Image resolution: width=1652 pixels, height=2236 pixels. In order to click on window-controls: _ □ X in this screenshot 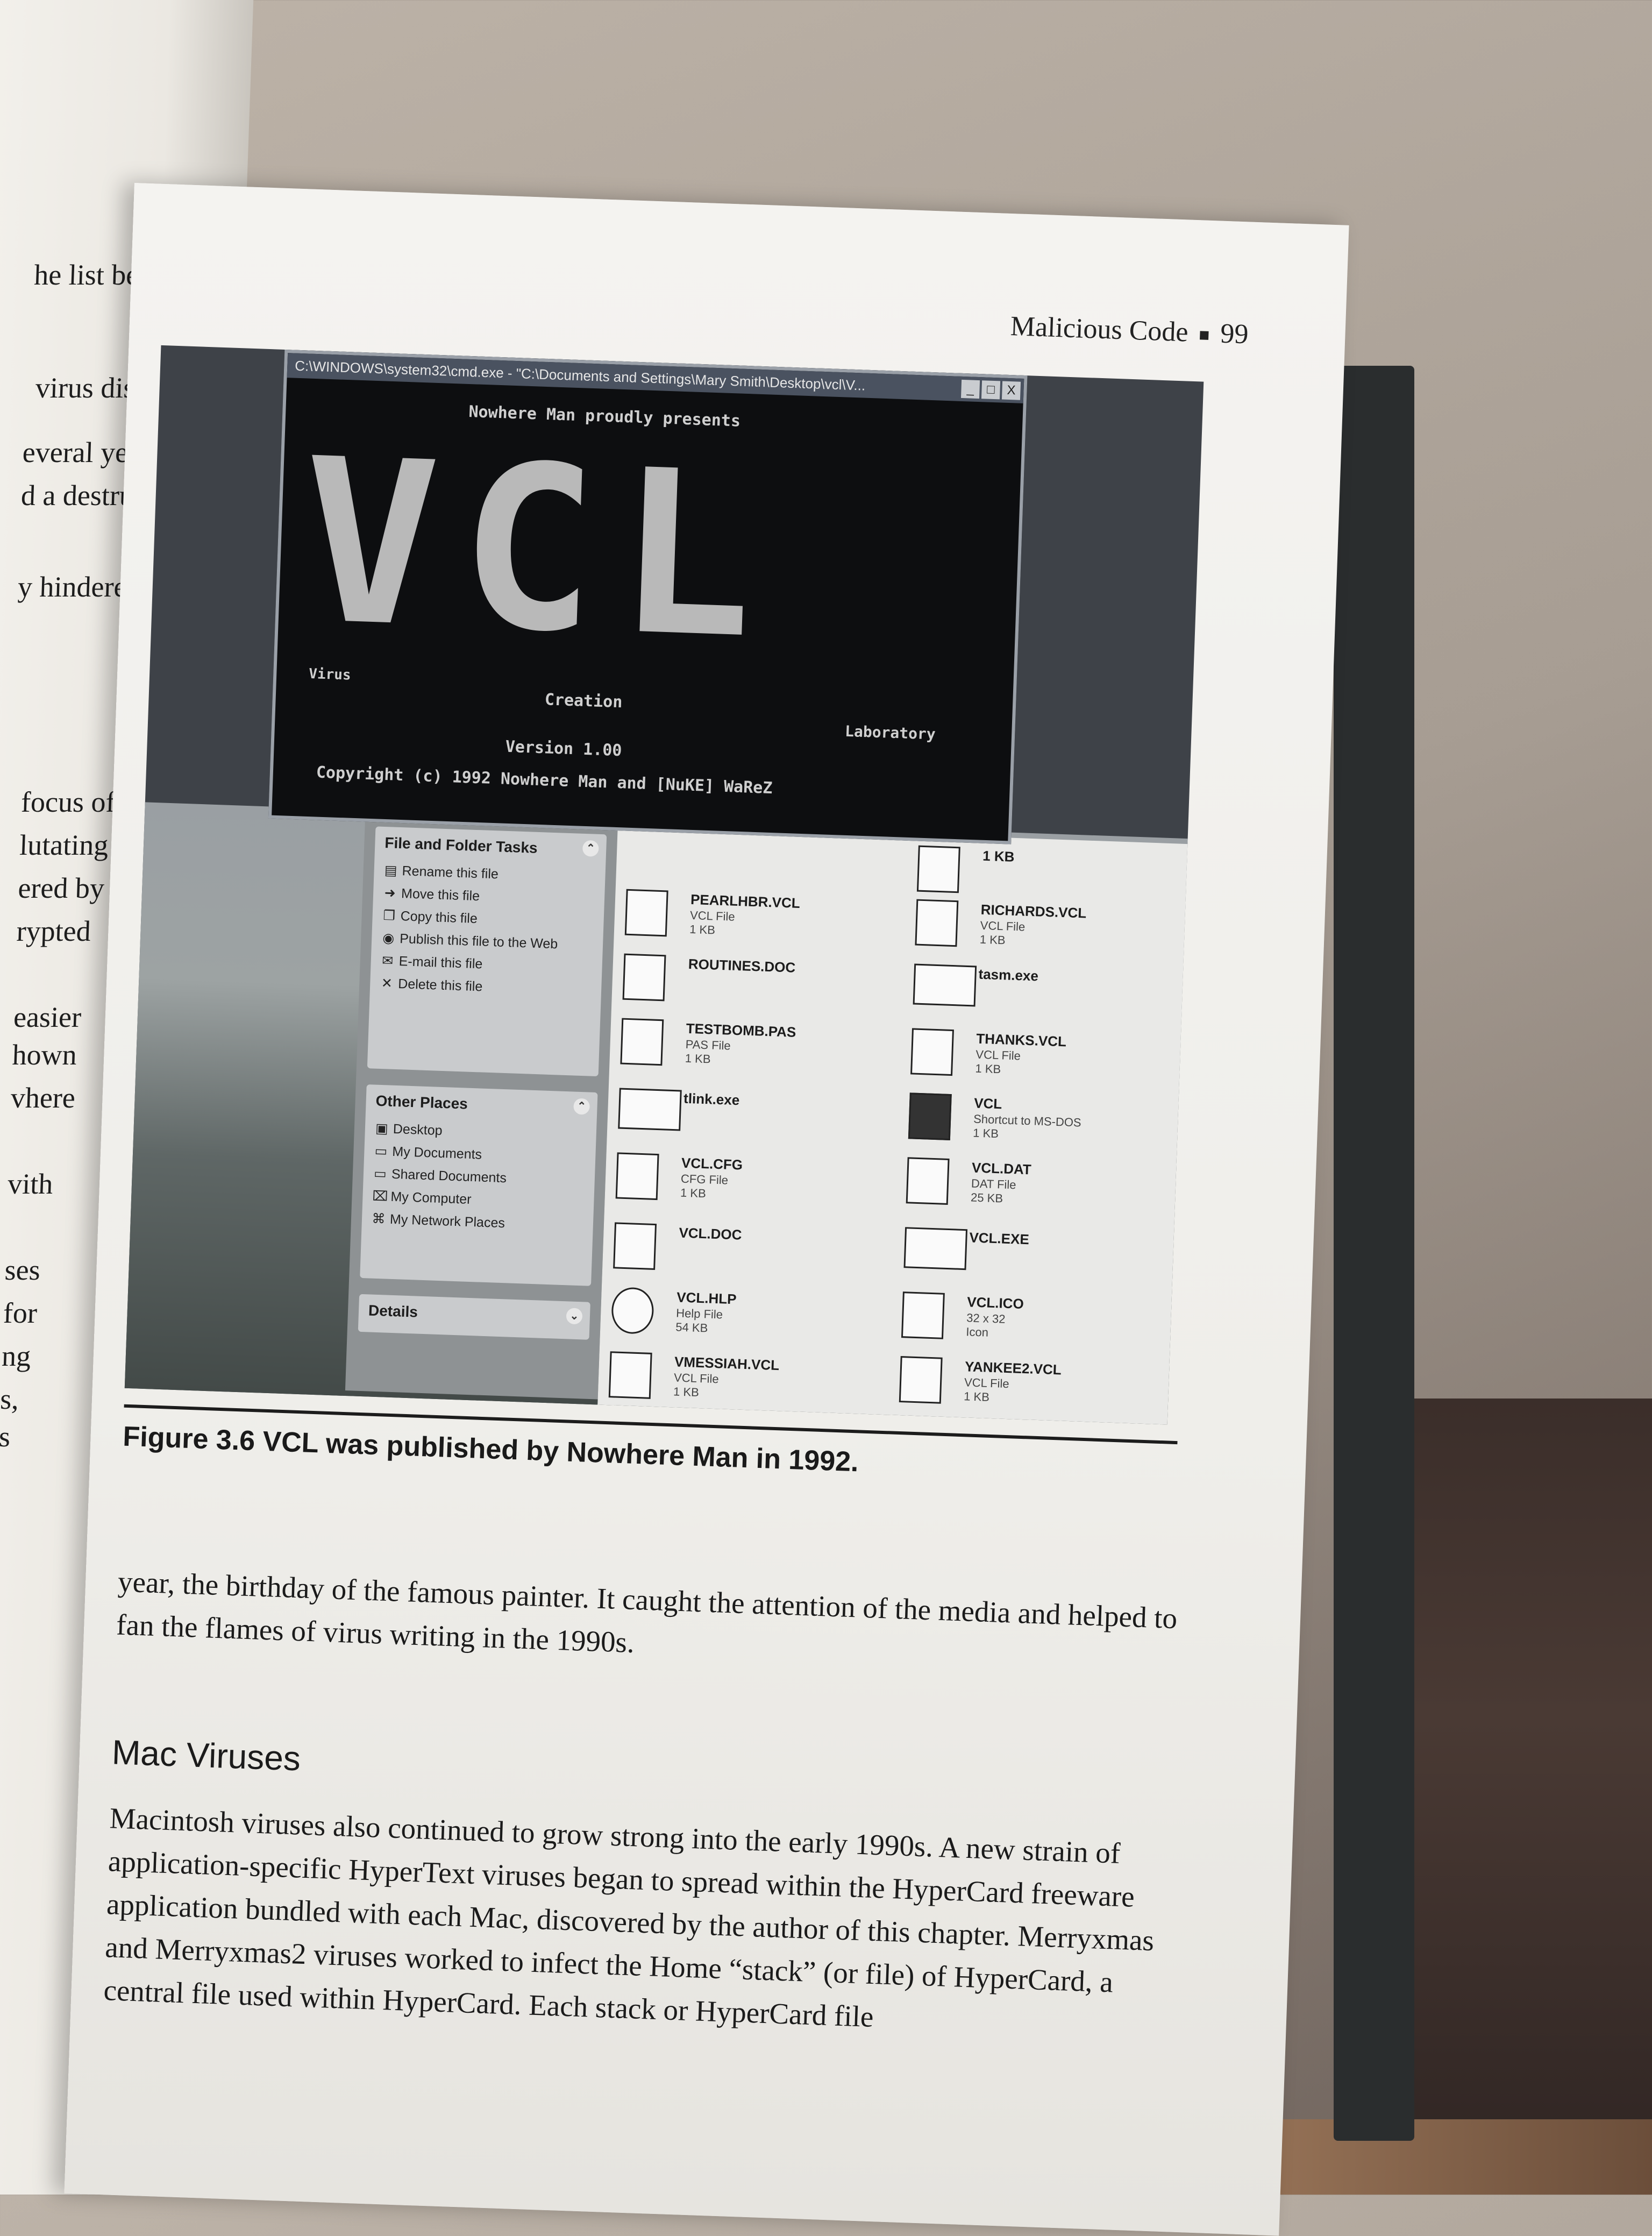, I will do `click(990, 389)`.